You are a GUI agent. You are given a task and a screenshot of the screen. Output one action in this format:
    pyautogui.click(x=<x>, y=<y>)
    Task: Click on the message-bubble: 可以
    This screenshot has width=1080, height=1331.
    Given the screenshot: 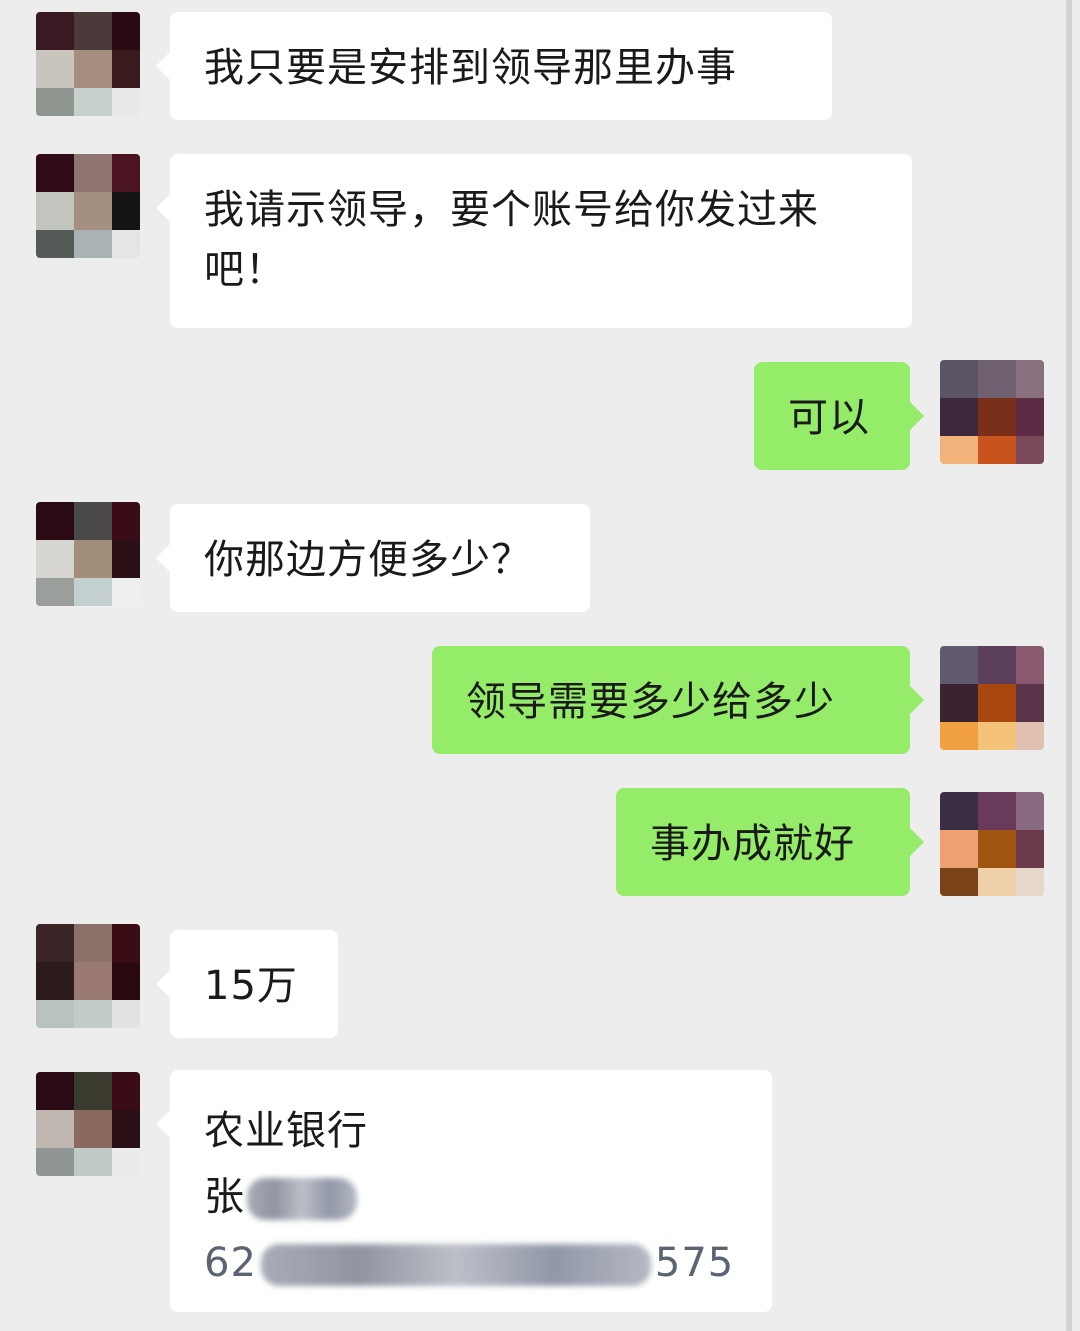 What is the action you would take?
    pyautogui.click(x=839, y=416)
    